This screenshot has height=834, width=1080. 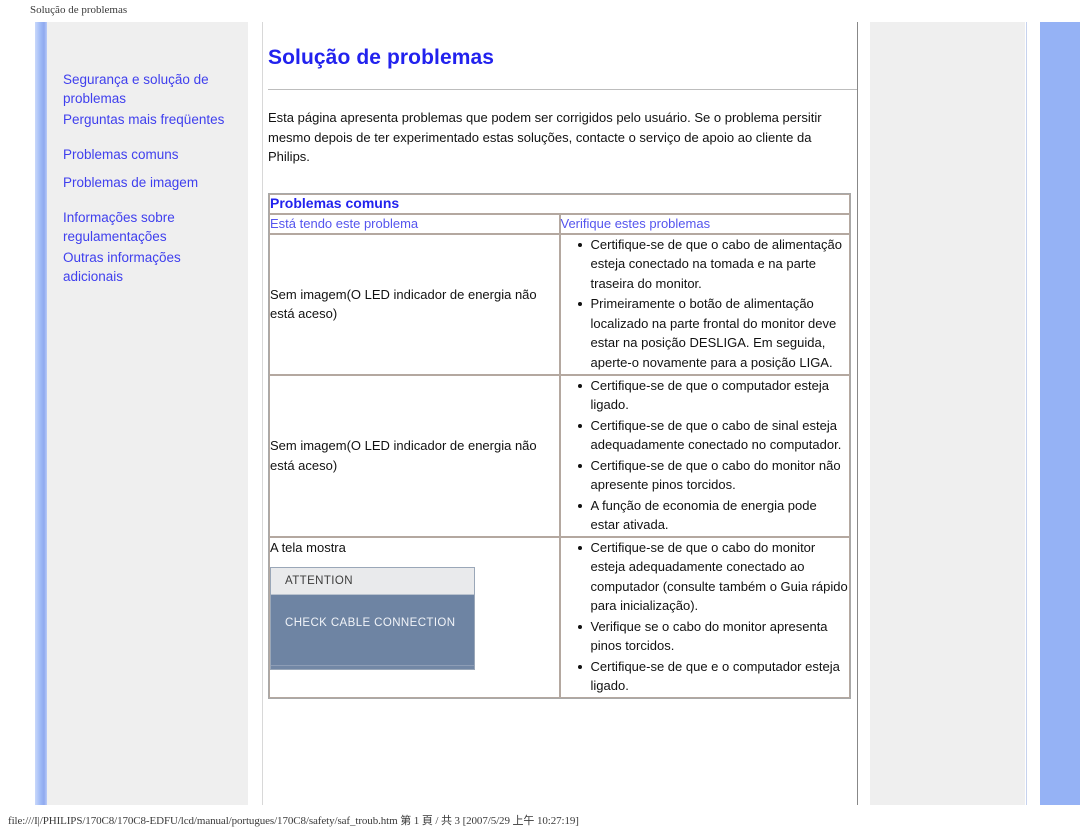 What do you see at coordinates (153, 267) in the screenshot?
I see `sidebar-item-outras-informacoes: Outras informações adicionais` at bounding box center [153, 267].